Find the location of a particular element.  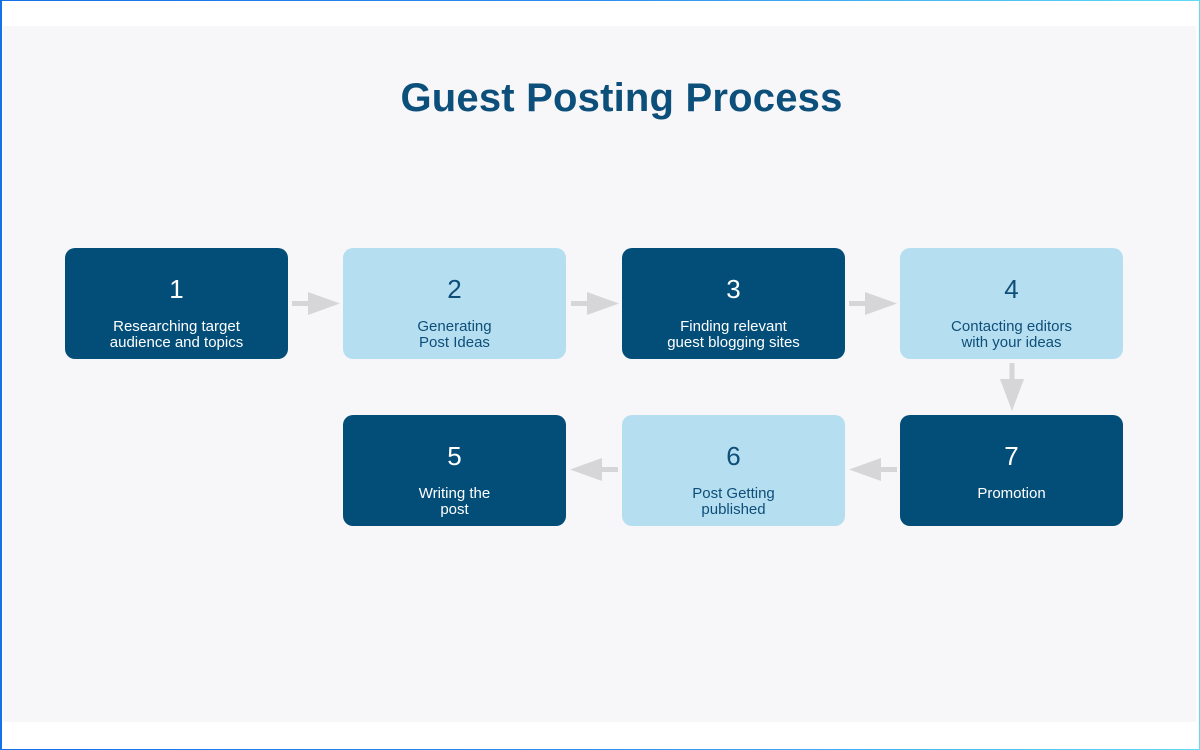

step-7-box: 7 Promotion is located at coordinates (1011, 470).